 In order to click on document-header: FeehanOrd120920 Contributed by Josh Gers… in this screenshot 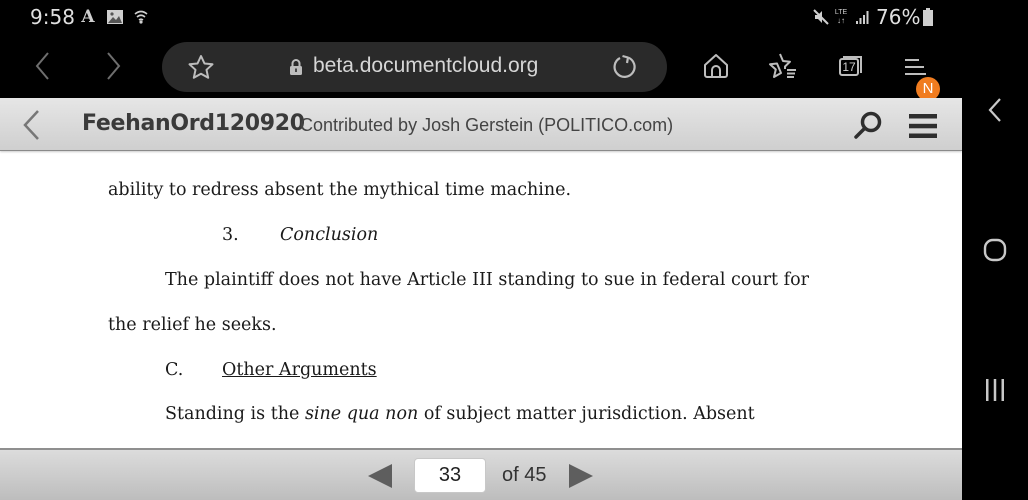, I will do `click(481, 124)`.